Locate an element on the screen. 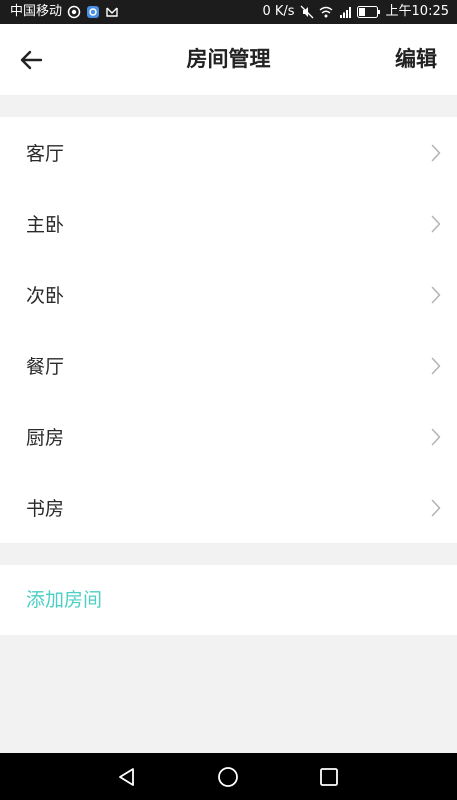 The height and width of the screenshot is (800, 457). room-item-label: 主卧 is located at coordinates (45, 225).